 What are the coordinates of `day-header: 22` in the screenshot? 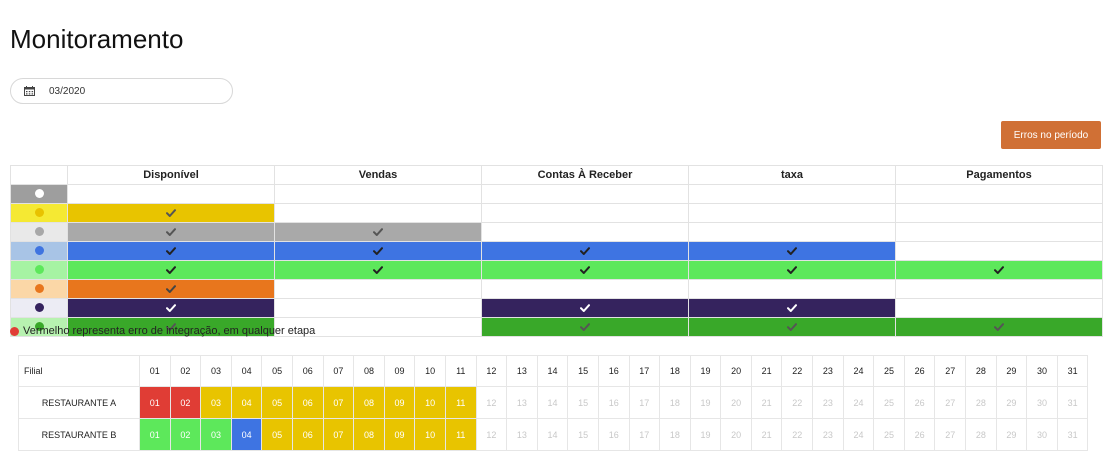 It's located at (797, 371).